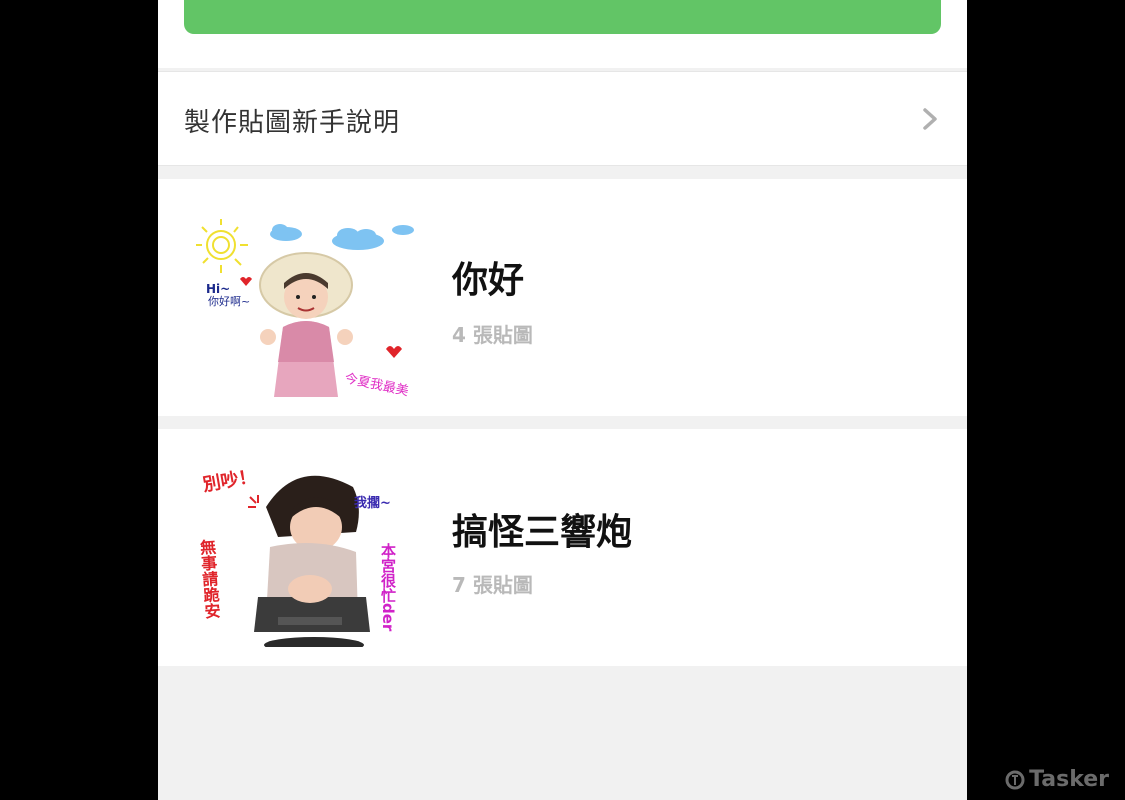 This screenshot has width=1125, height=800. Describe the element at coordinates (542, 532) in the screenshot. I see `sticker-set-title: 搞怪三響炮` at that location.